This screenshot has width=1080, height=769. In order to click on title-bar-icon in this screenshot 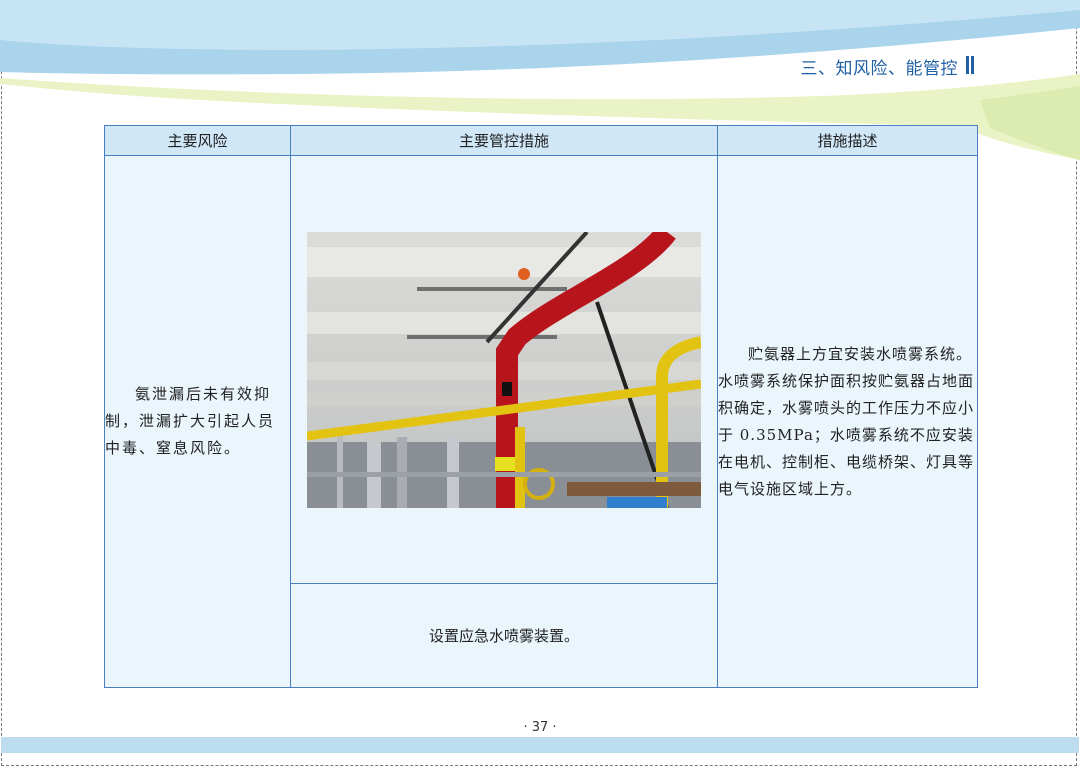, I will do `click(971, 65)`.